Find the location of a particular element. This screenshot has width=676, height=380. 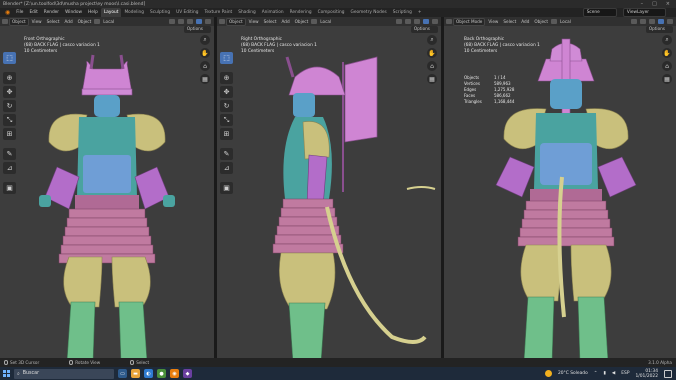

menu-help: Help is located at coordinates (93, 12).